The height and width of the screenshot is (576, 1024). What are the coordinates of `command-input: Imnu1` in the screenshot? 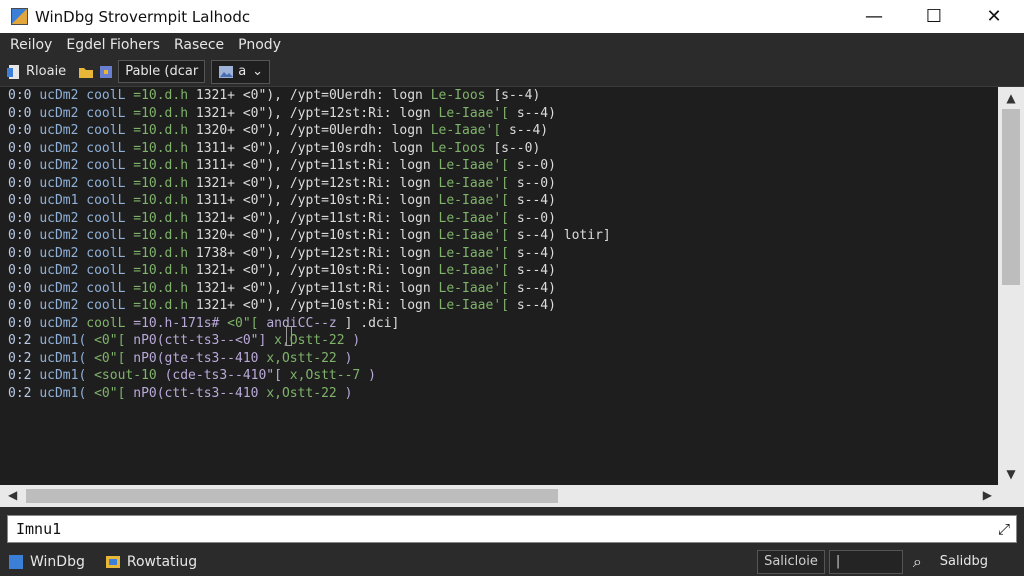 It's located at (512, 529).